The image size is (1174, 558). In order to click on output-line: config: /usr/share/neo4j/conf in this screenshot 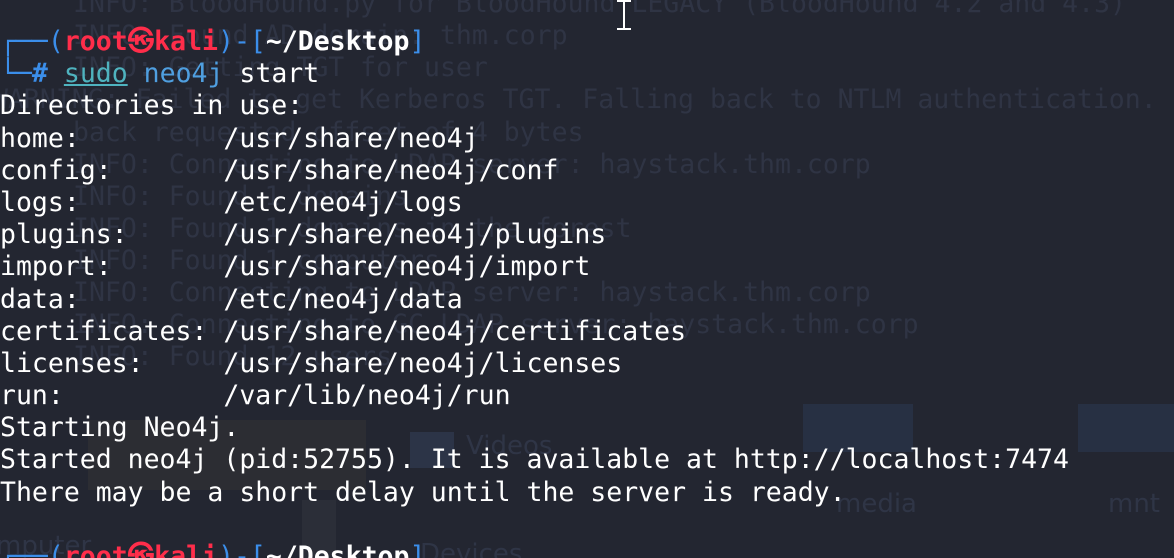, I will do `click(279, 170)`.